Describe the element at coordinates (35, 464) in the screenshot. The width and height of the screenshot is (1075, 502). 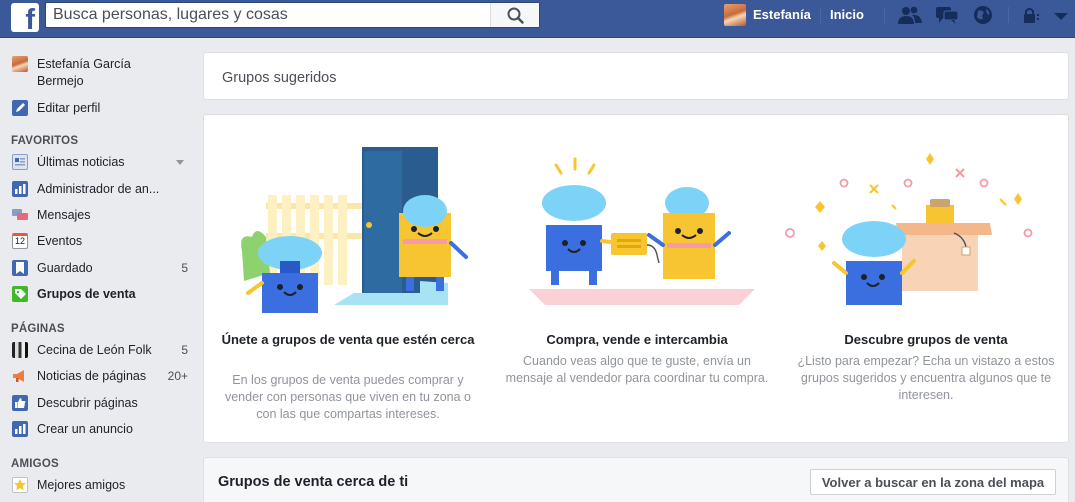
I see `friends-header: AMIGOS` at that location.